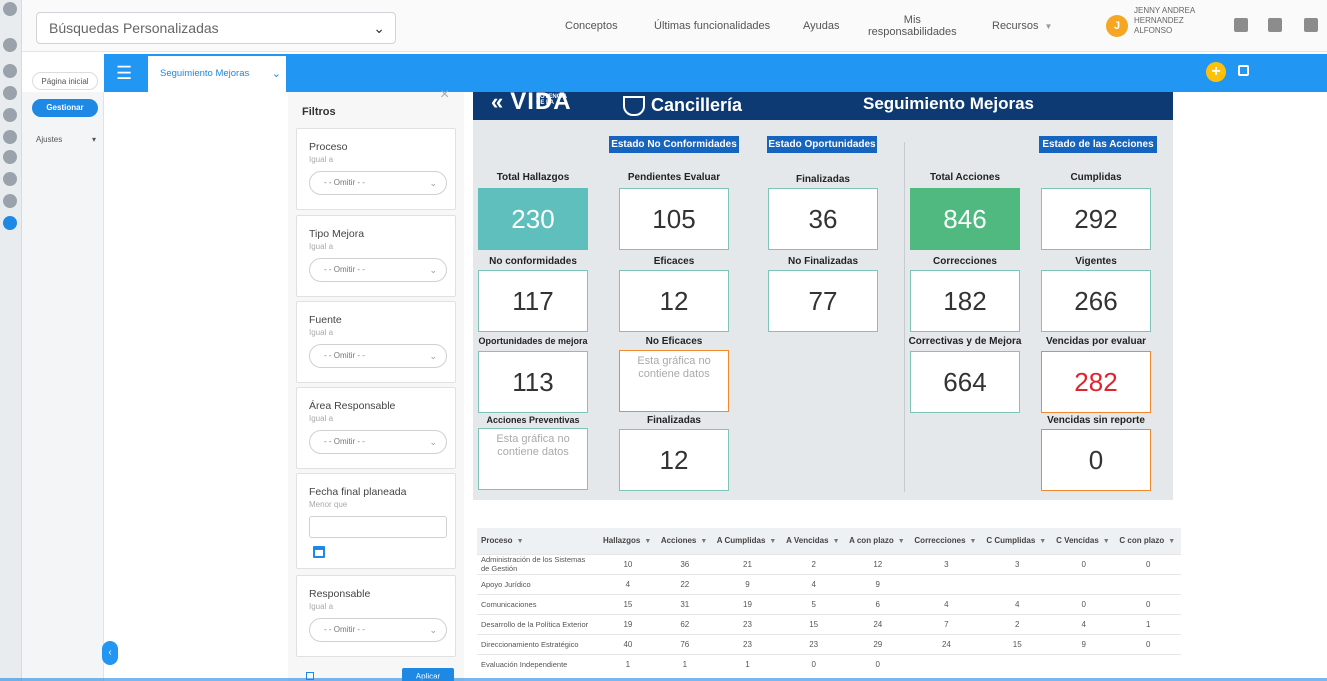 The image size is (1327, 681). What do you see at coordinates (10, 115) in the screenshot?
I see `filter-icon` at bounding box center [10, 115].